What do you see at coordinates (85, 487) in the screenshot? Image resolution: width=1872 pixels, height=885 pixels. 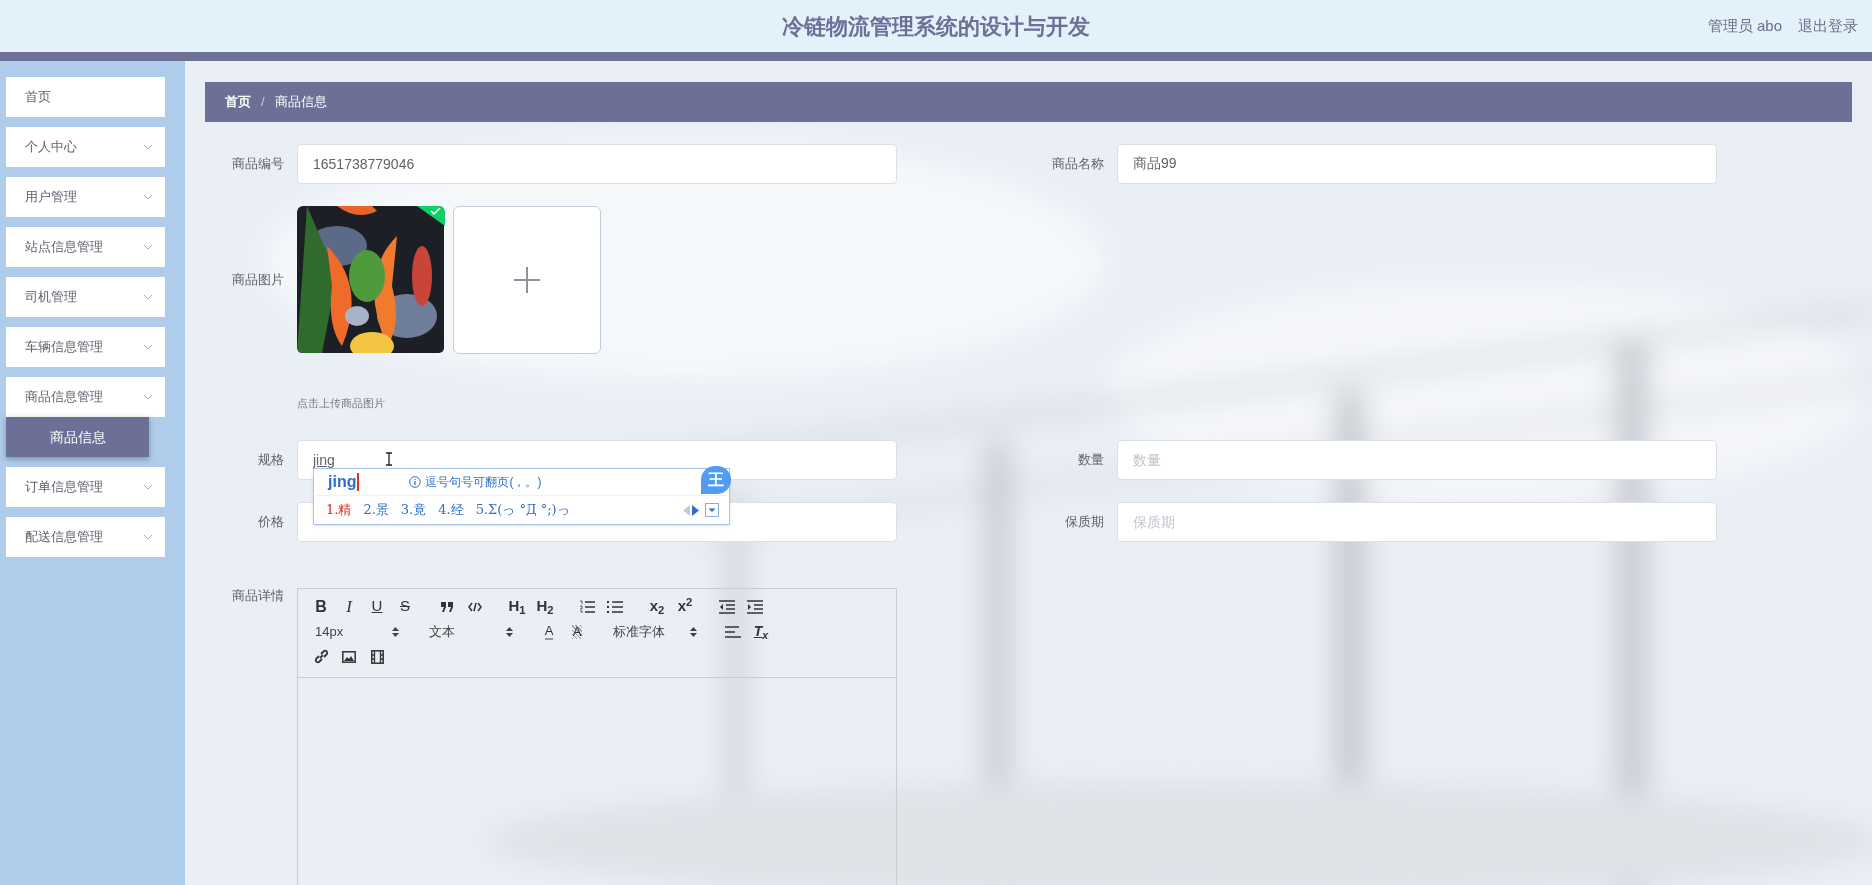 I see `sidebar-item: 订单信息管理` at bounding box center [85, 487].